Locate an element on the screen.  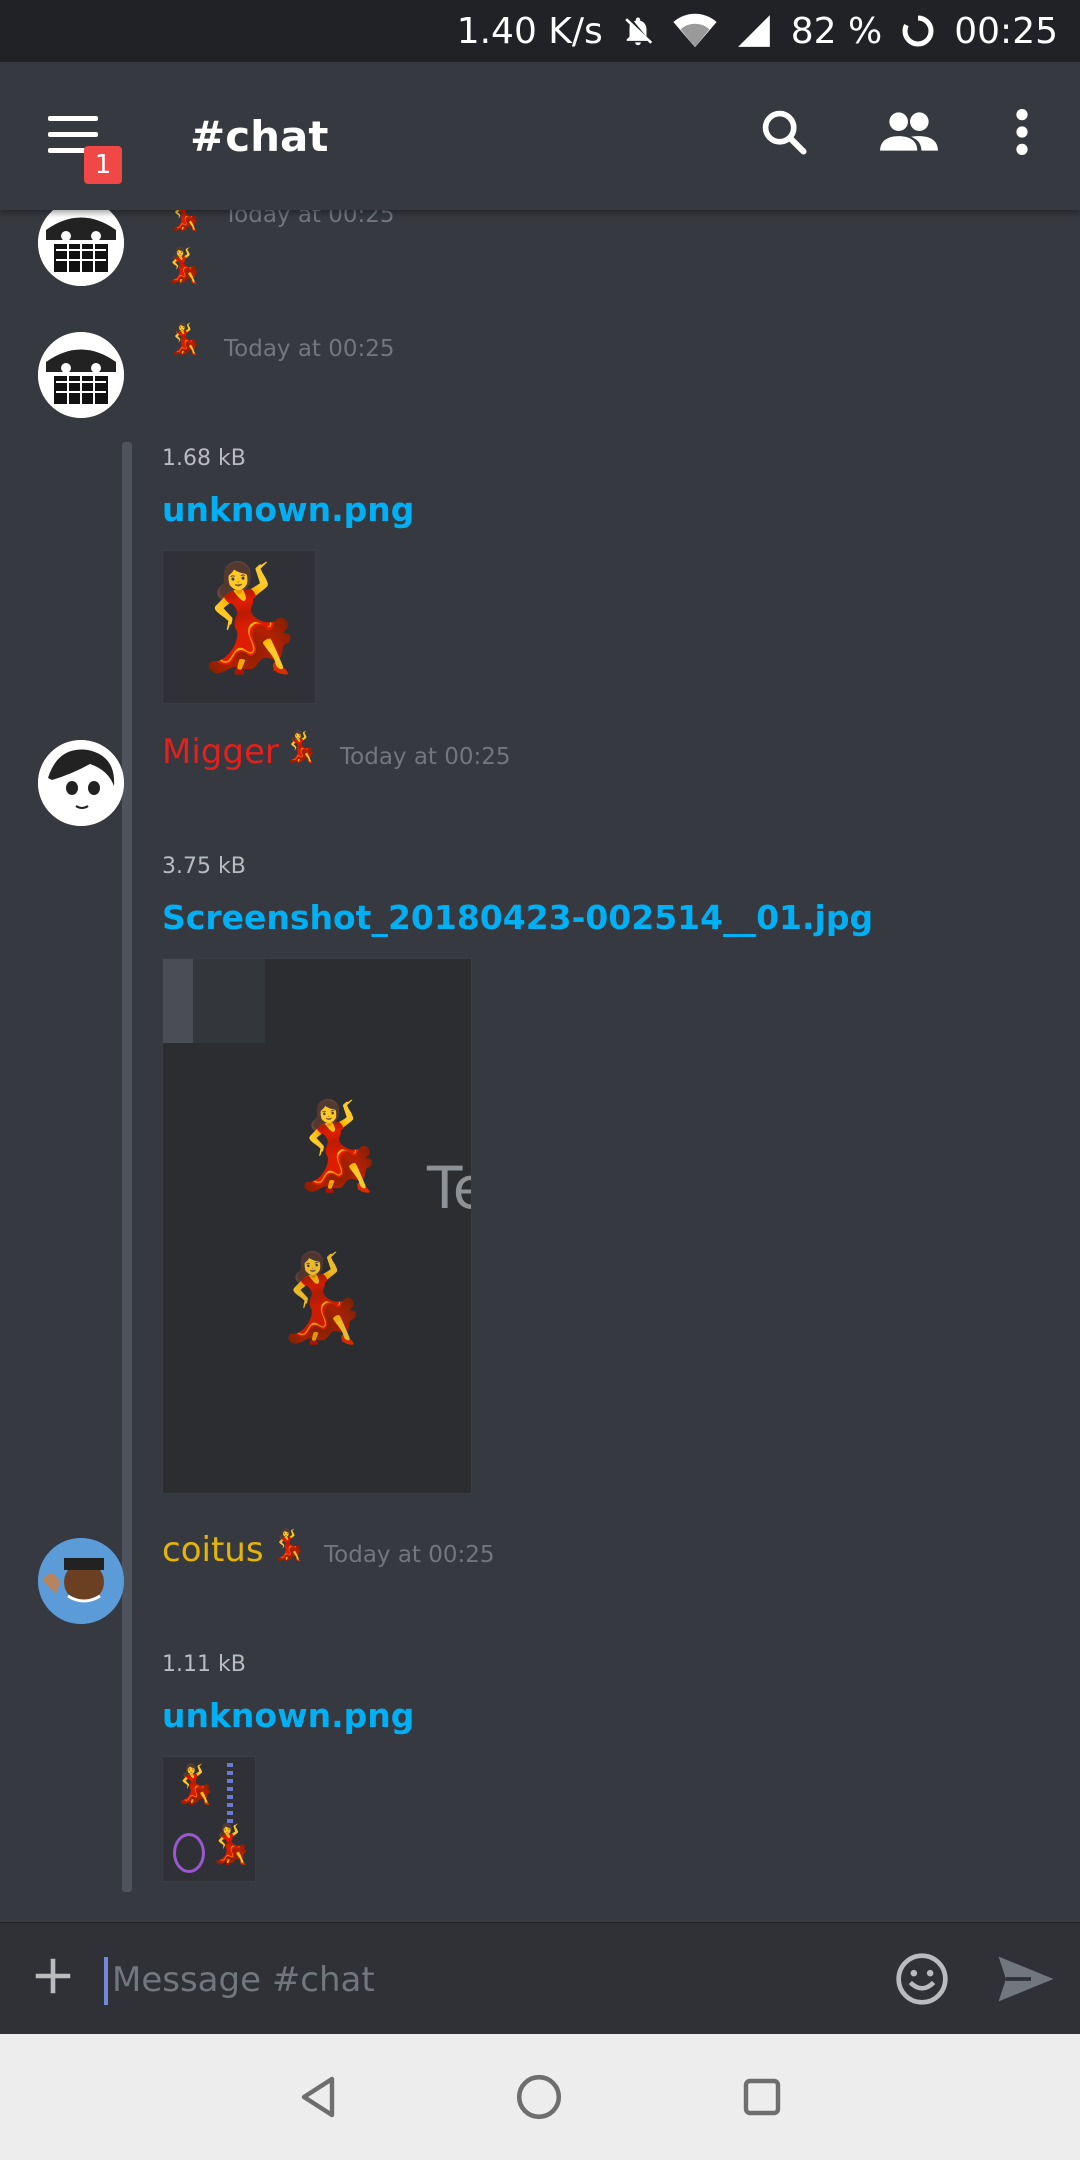
message-emoji: 💃 is located at coordinates (183, 266).